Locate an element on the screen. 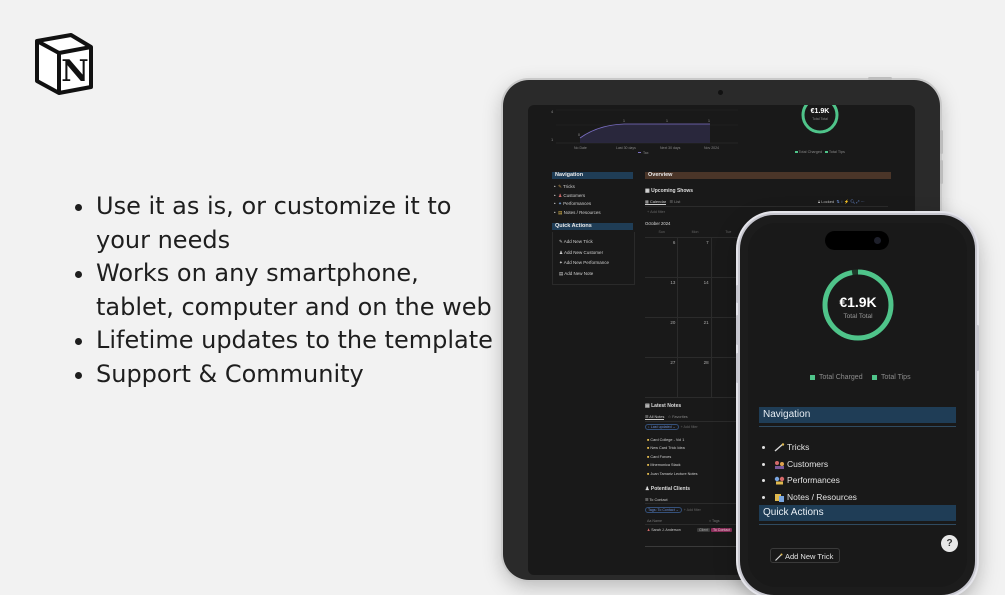 The image size is (1005, 595). nav-item-tricks: • ✎ Tricks is located at coordinates (577, 187).